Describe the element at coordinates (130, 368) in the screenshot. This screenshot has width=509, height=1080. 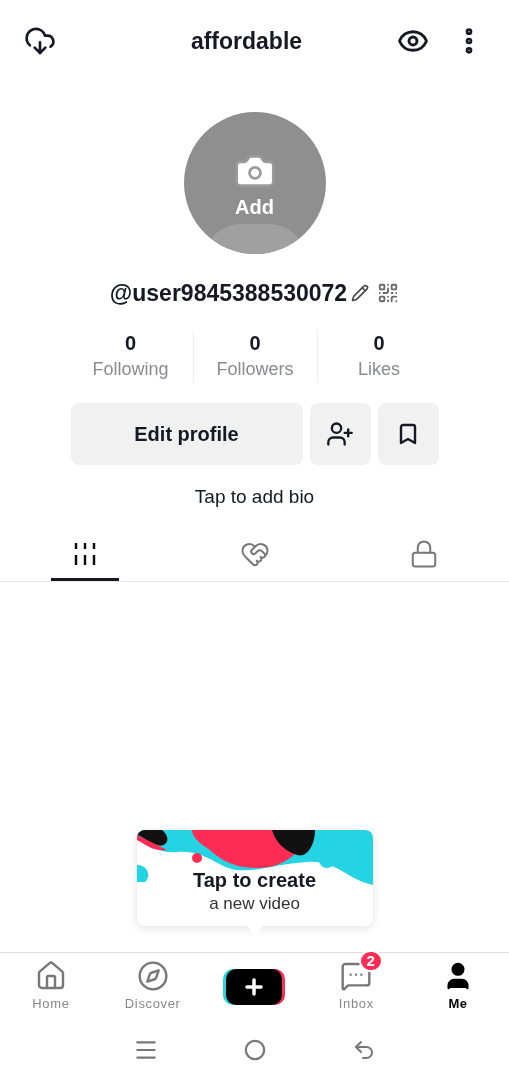
I see `stat-label: Following` at that location.